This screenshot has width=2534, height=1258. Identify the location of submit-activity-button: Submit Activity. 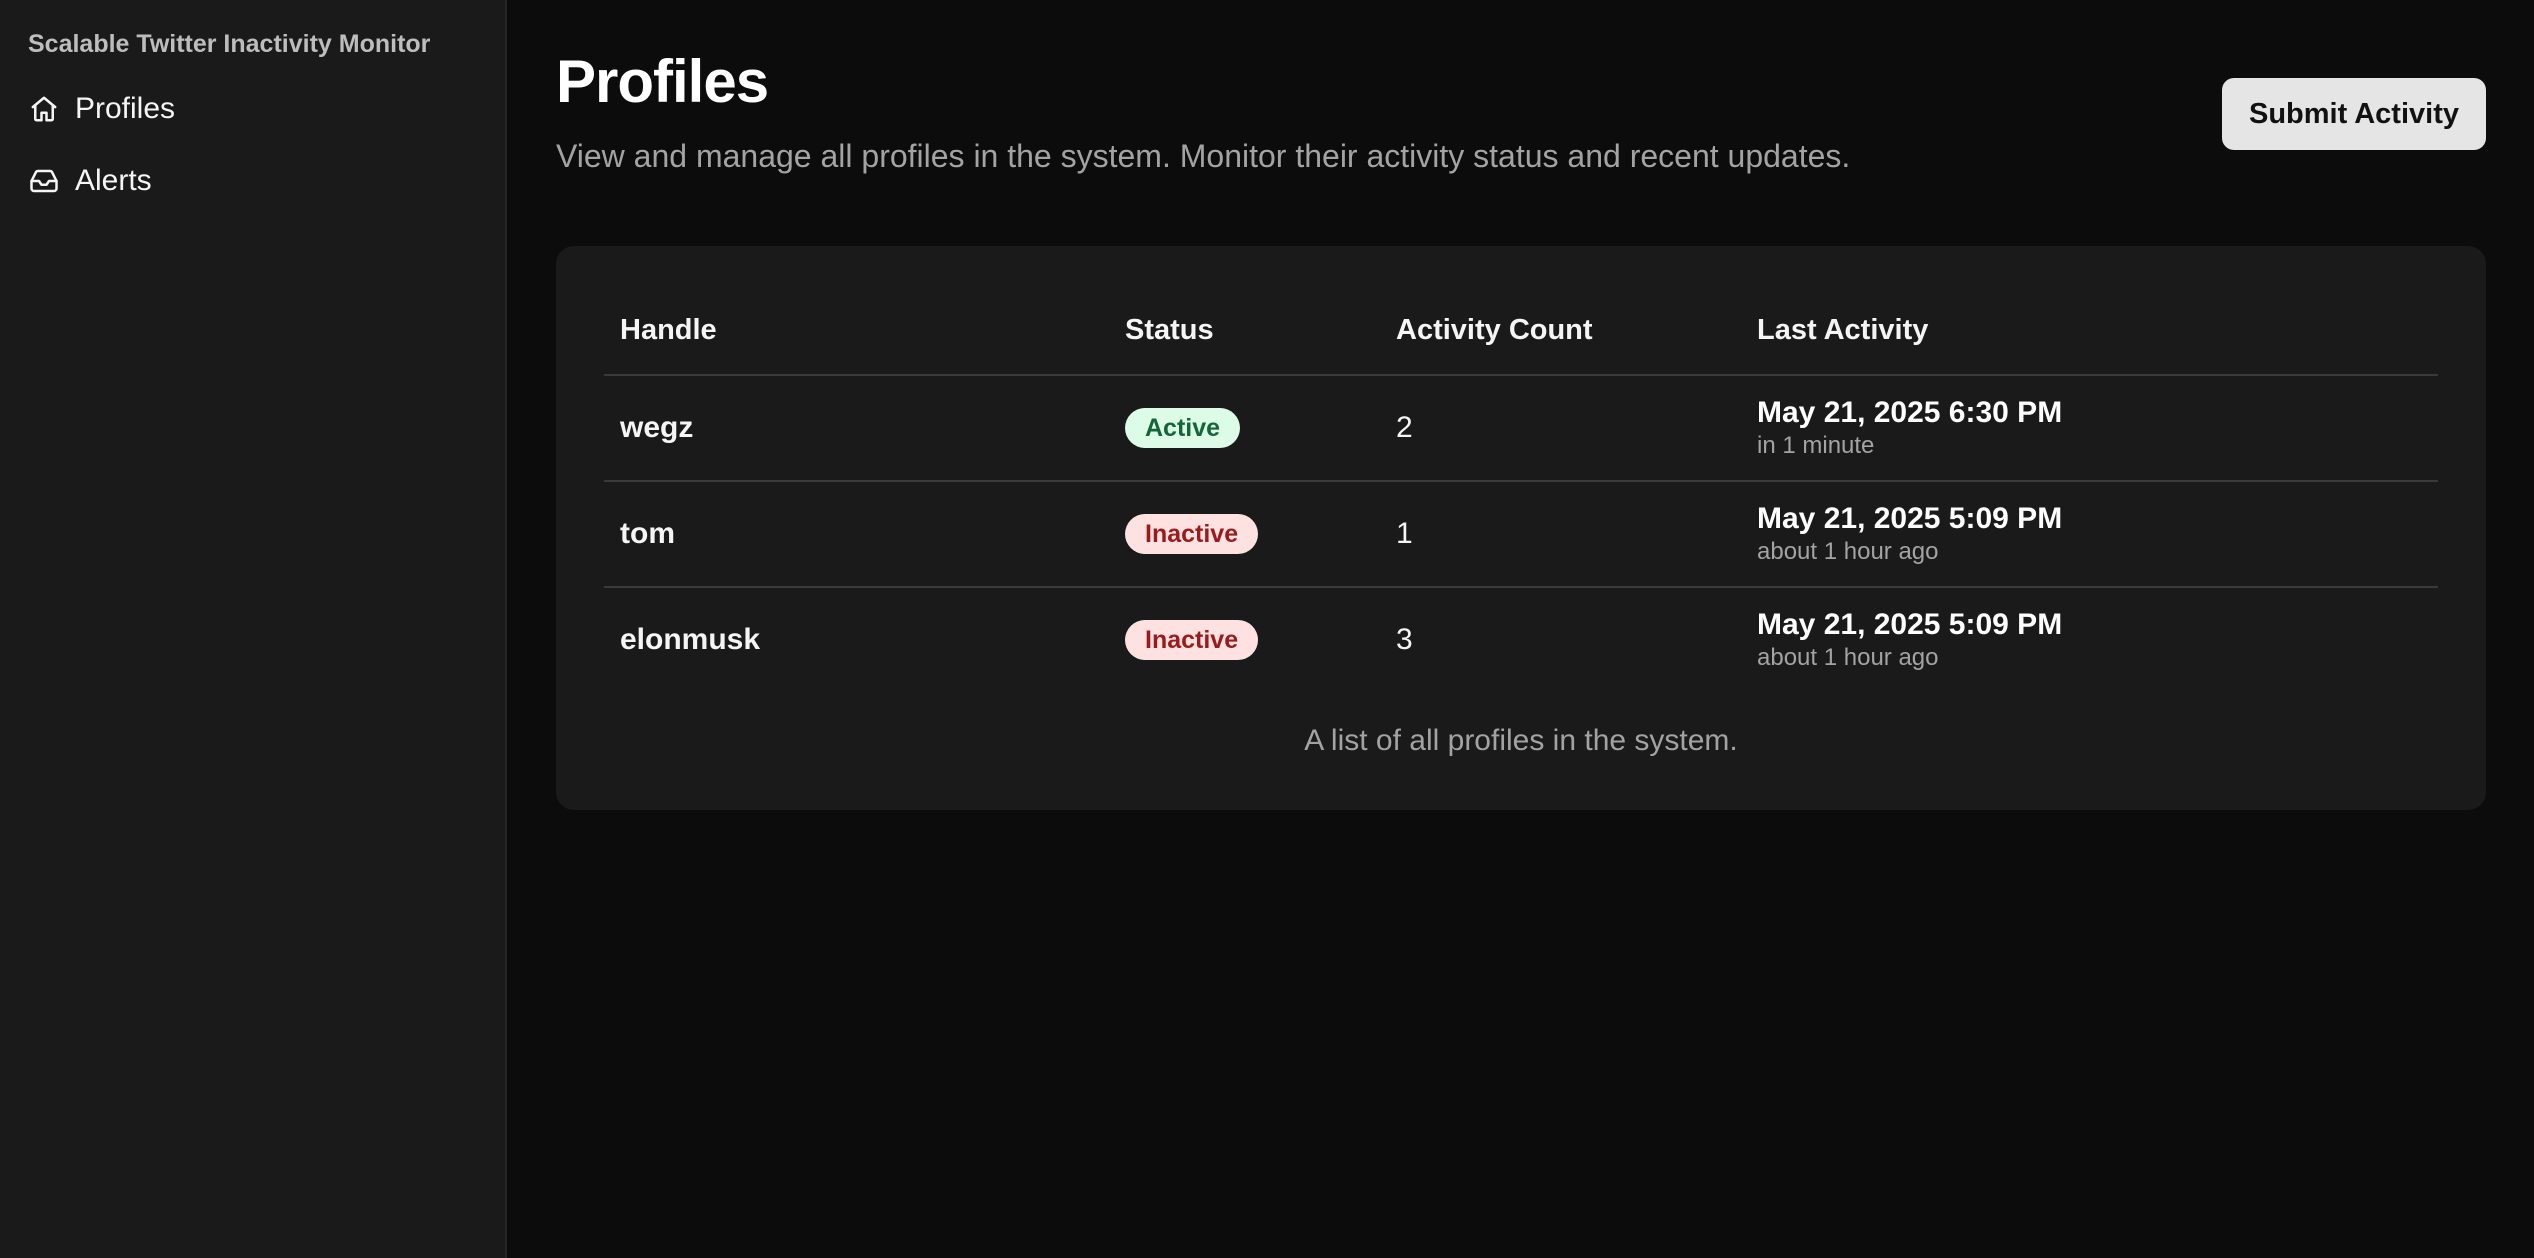
(2354, 114).